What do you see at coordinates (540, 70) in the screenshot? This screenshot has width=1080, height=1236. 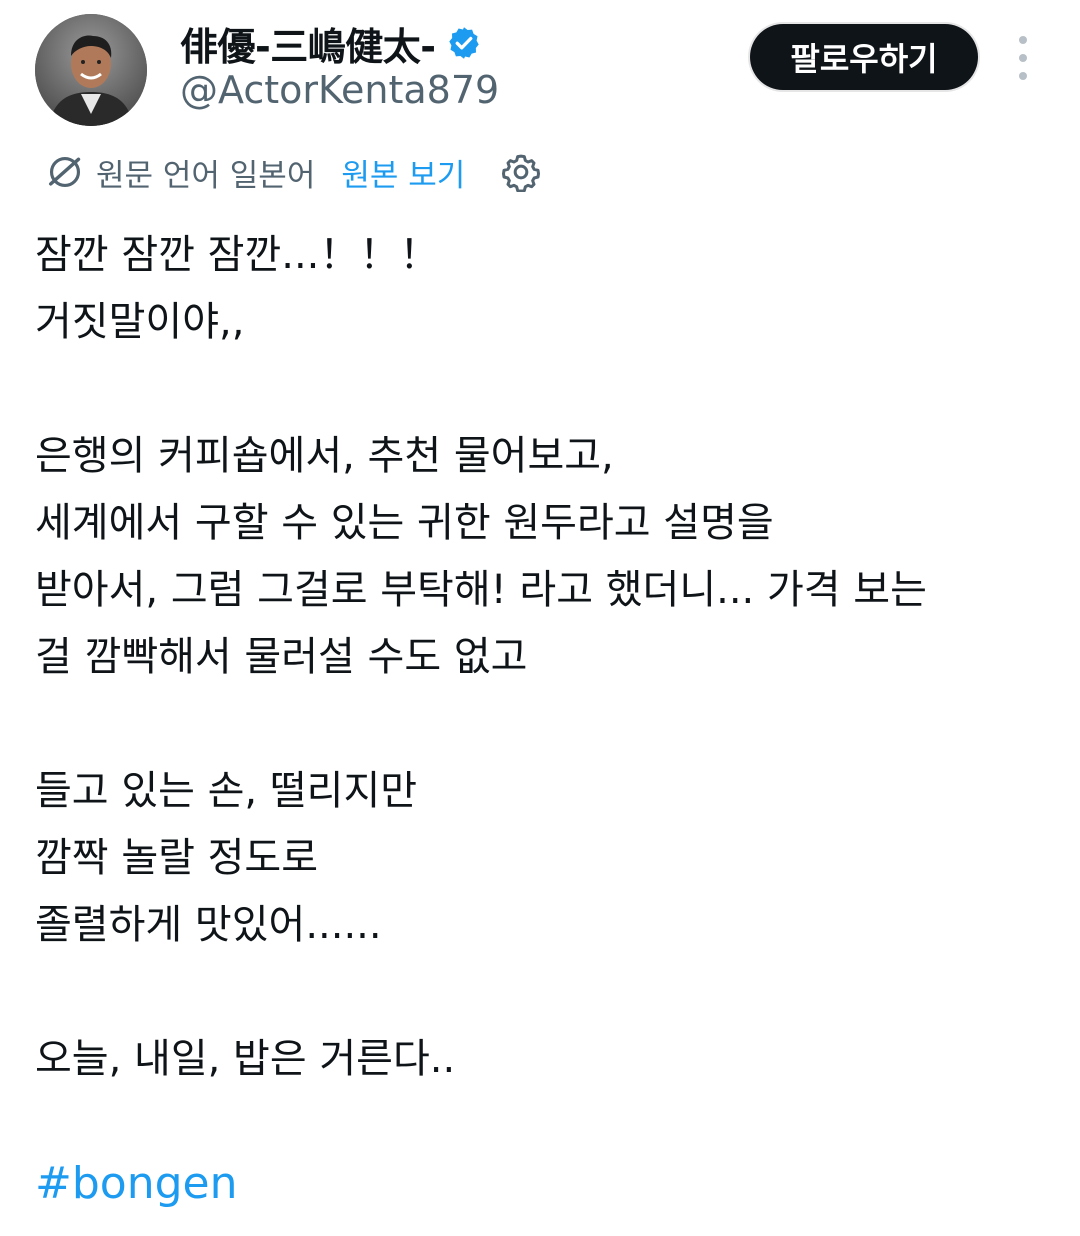 I see `tweet-header: 俳優-三嶋健太- @ActorKenta879 팔로우하기` at bounding box center [540, 70].